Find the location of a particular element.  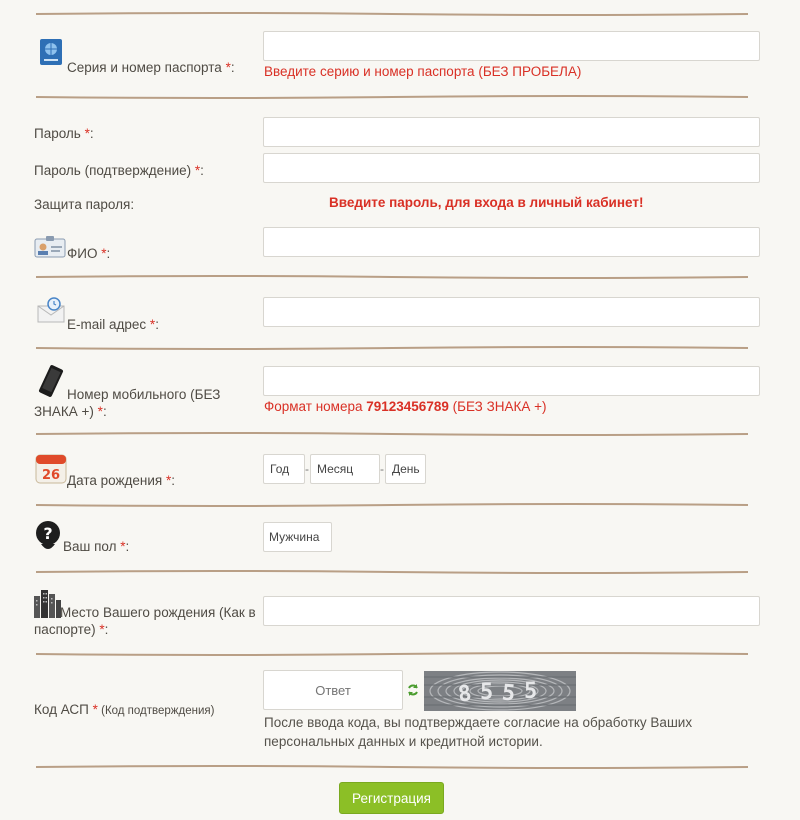

passport-input is located at coordinates (511, 46).